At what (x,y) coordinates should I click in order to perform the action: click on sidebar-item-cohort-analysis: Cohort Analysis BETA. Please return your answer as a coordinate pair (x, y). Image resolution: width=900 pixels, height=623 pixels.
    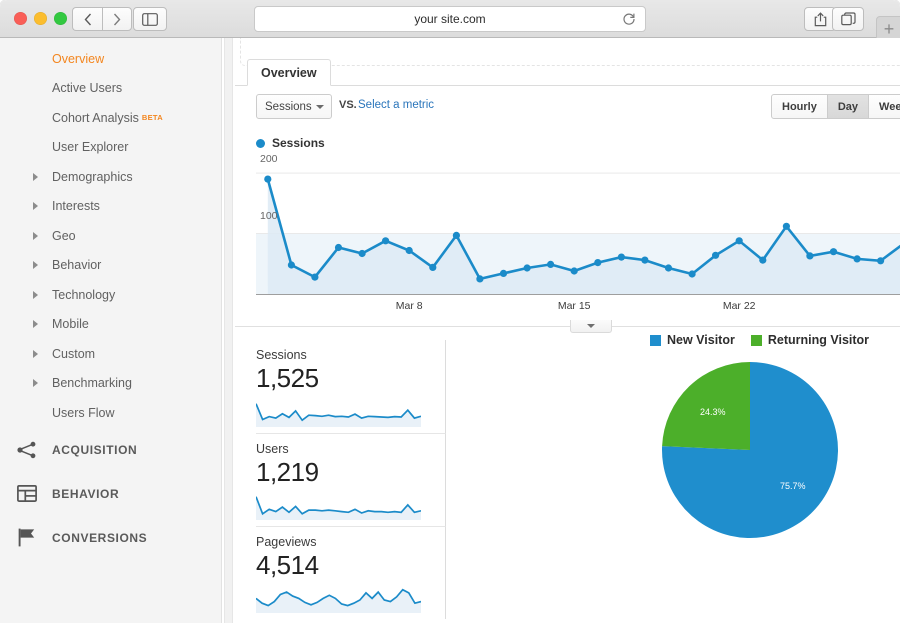
    Looking at the image, I should click on (110, 118).